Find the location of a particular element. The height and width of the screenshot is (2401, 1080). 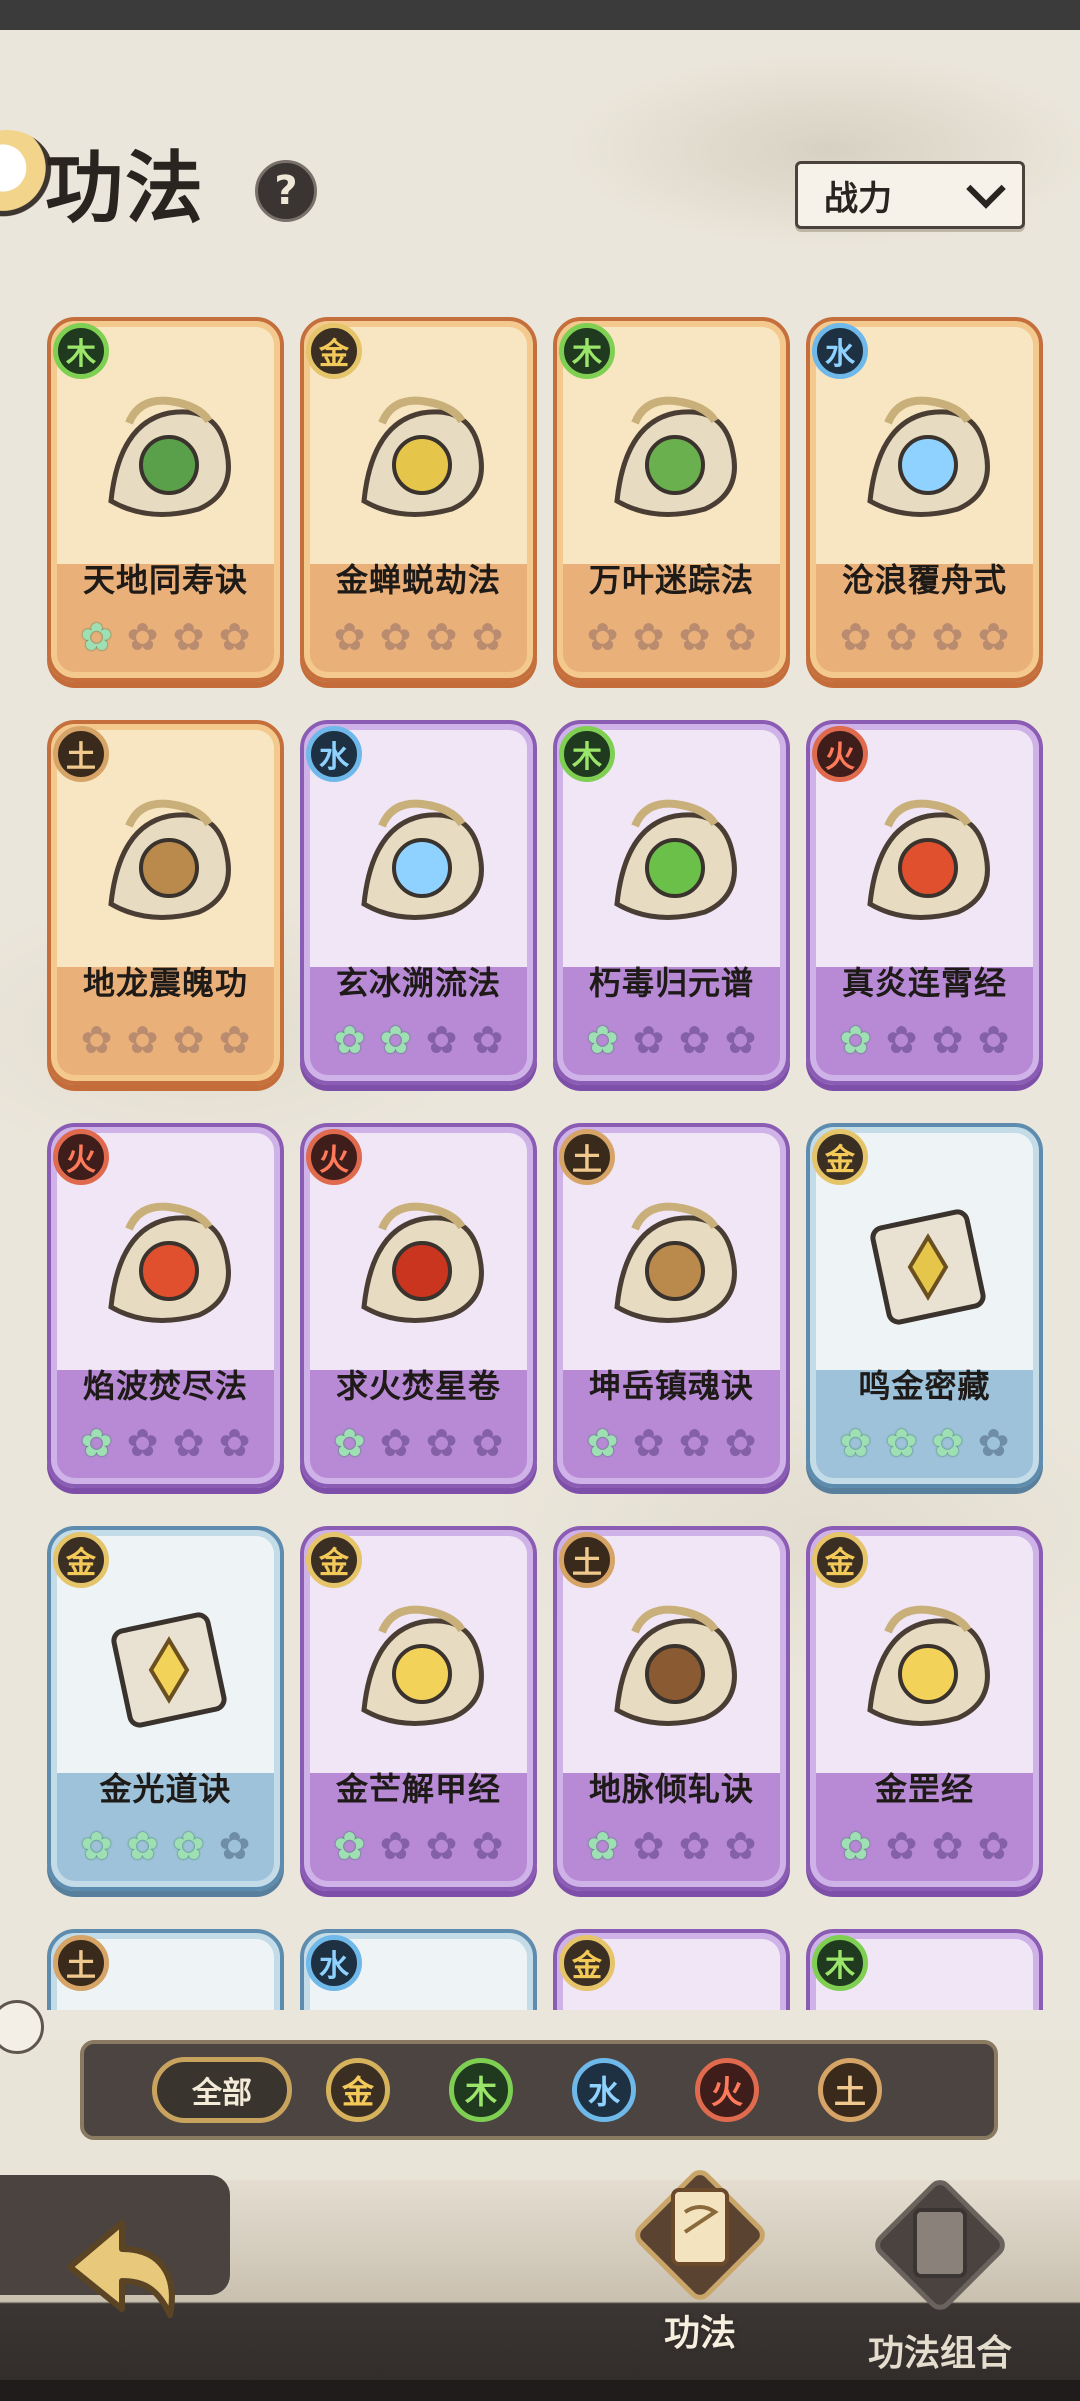

skill-name: 朽毒归元谱 is located at coordinates (671, 983).